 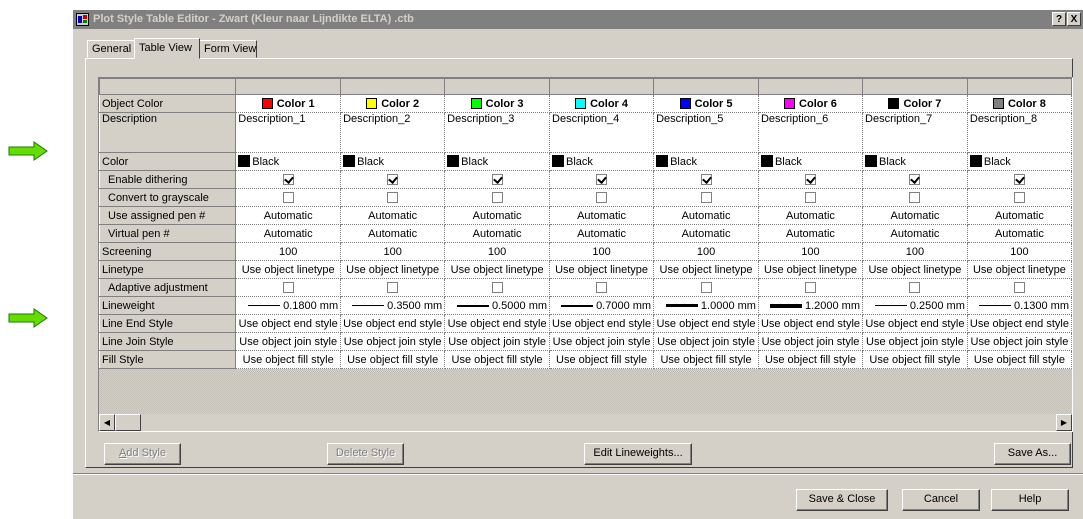 I want to click on help-button: Help, so click(x=1030, y=500).